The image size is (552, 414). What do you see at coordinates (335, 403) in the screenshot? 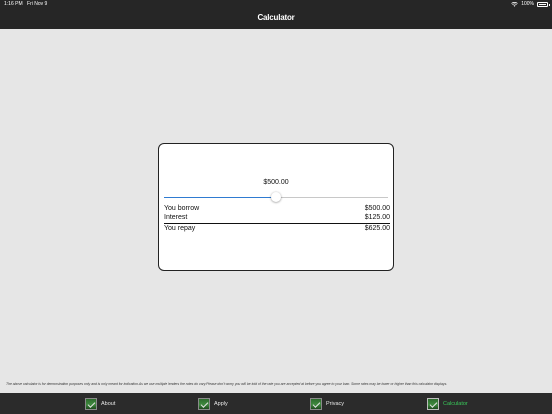
I see `tab-privacy-label: Privacy` at bounding box center [335, 403].